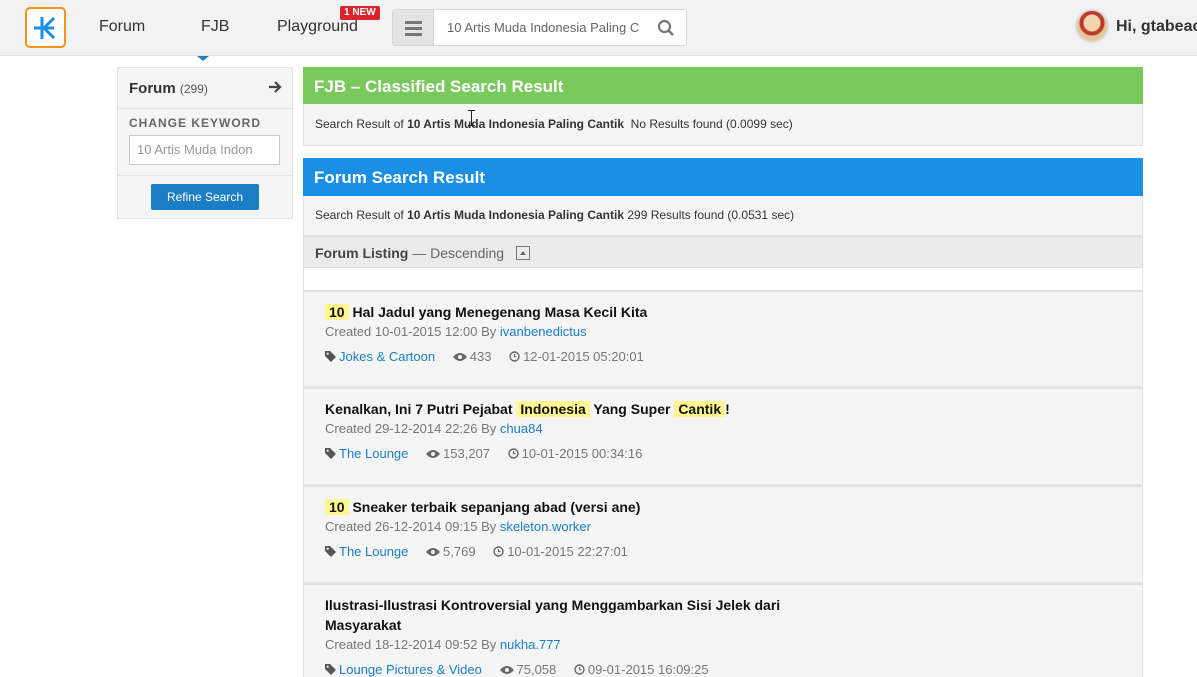 This screenshot has width=1197, height=677. I want to click on sidebar-forum-label: Forum, so click(152, 88).